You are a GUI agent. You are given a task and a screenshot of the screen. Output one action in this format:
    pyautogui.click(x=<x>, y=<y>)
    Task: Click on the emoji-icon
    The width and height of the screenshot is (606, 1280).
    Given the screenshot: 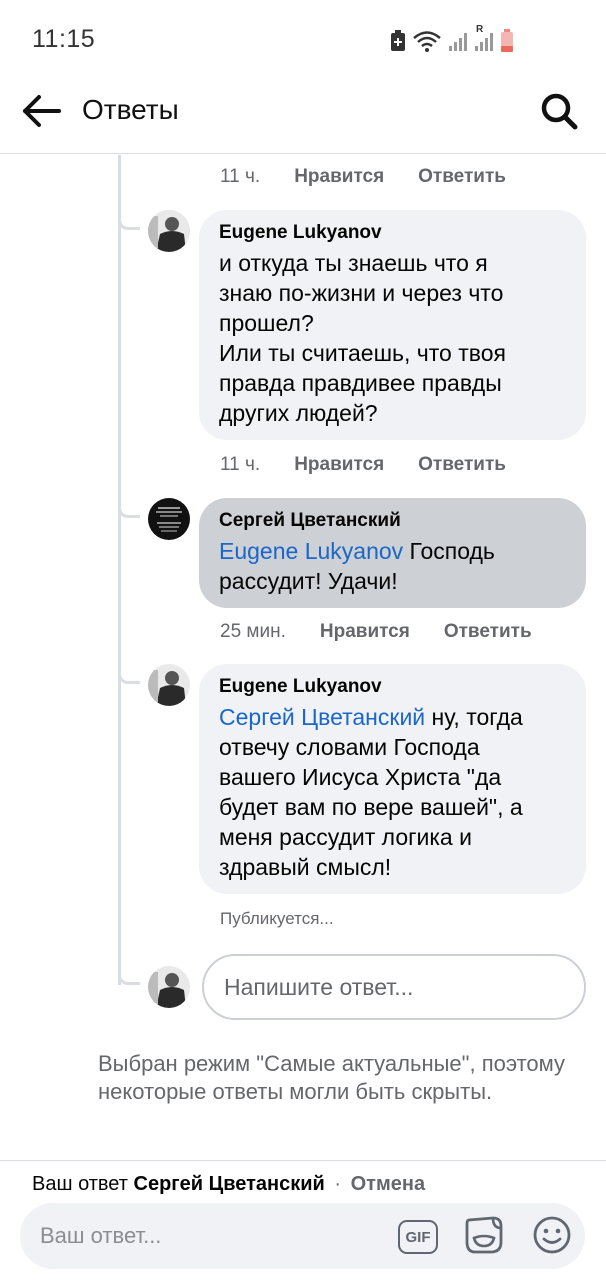 What is the action you would take?
    pyautogui.click(x=552, y=1237)
    